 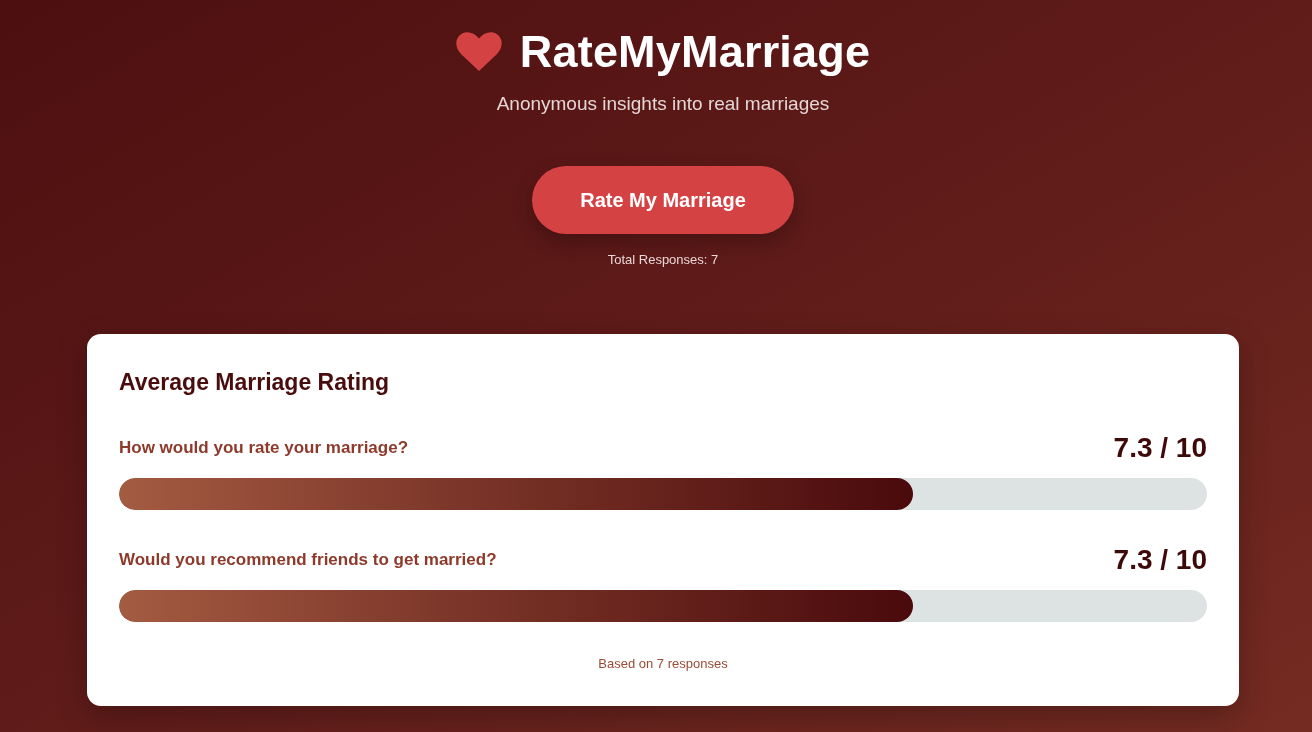 I want to click on total-responses: Total Responses: 7, so click(x=663, y=260).